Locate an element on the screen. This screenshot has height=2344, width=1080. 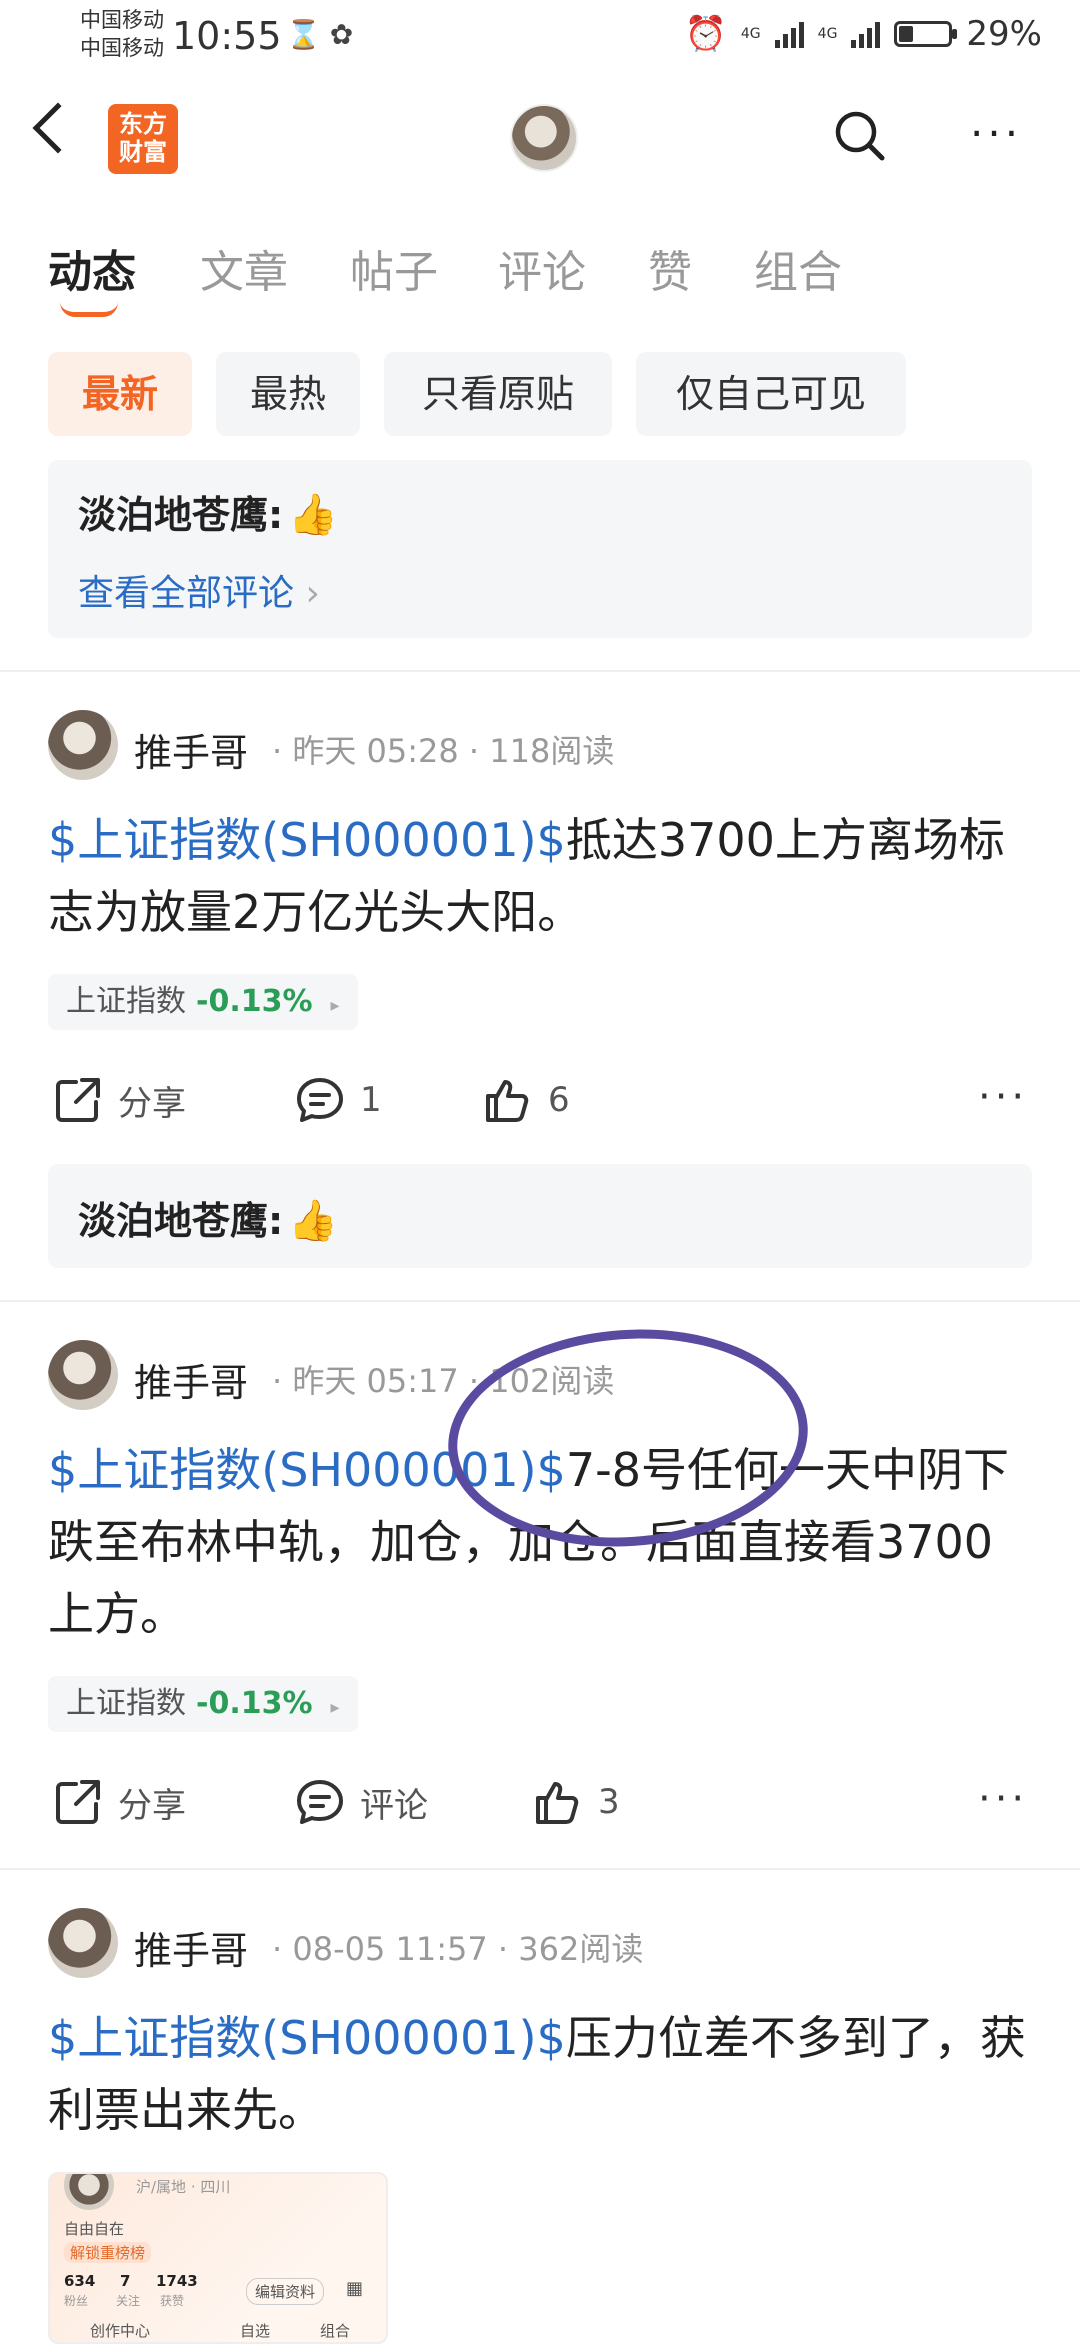
comment-button: 评论 is located at coordinates (361, 1802).